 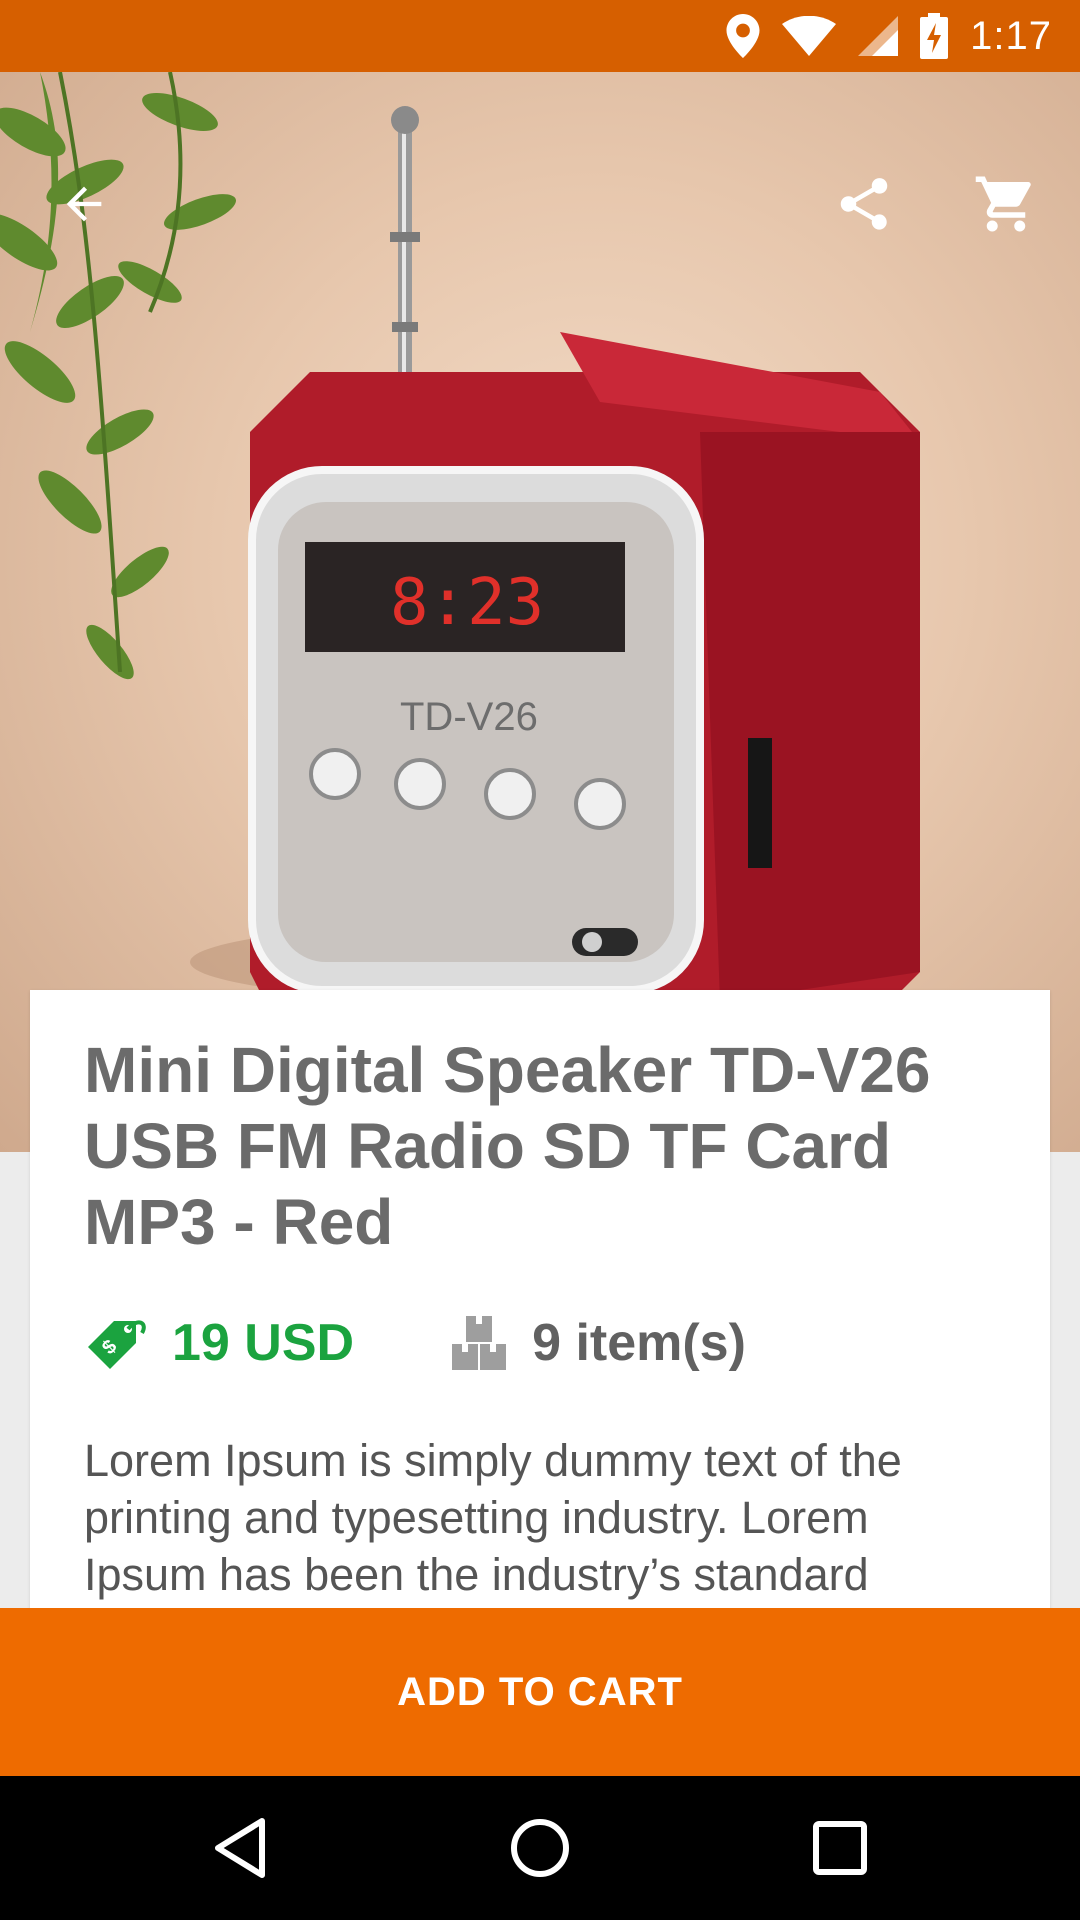 I want to click on back-nav-icon, so click(x=240, y=1848).